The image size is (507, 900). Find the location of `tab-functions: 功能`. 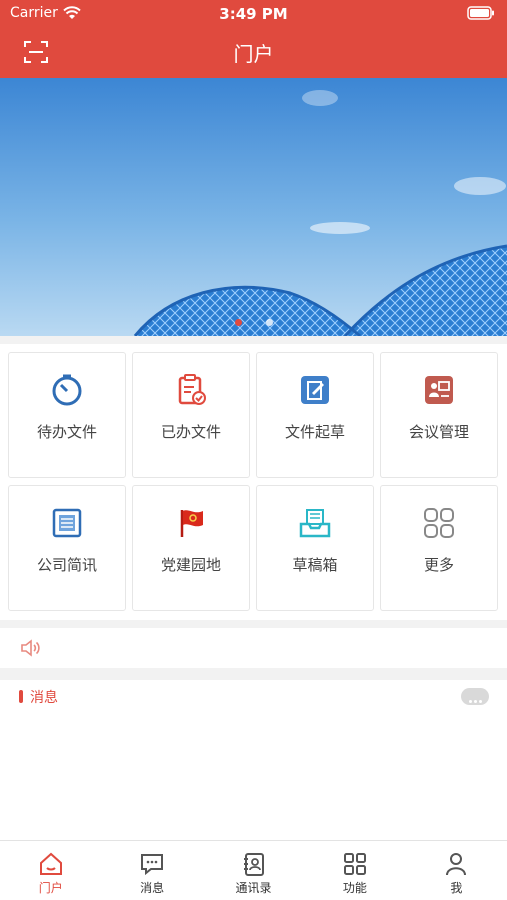

tab-functions: 功能 is located at coordinates (354, 870).